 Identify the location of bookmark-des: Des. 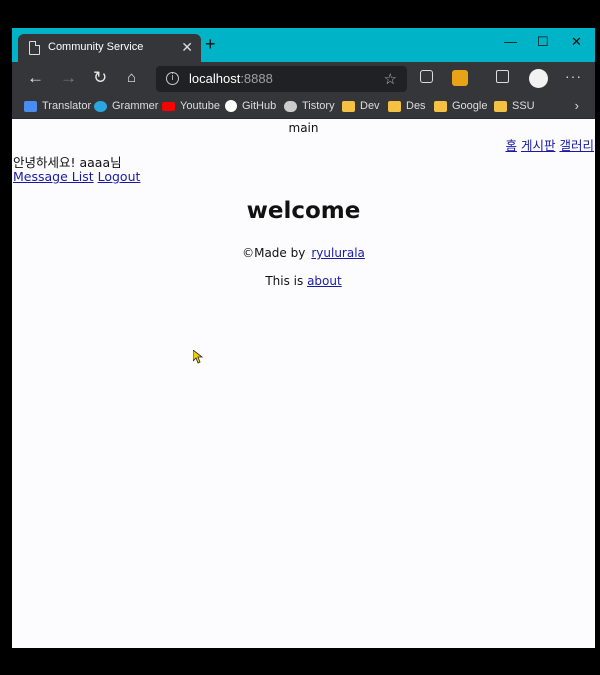
(407, 106).